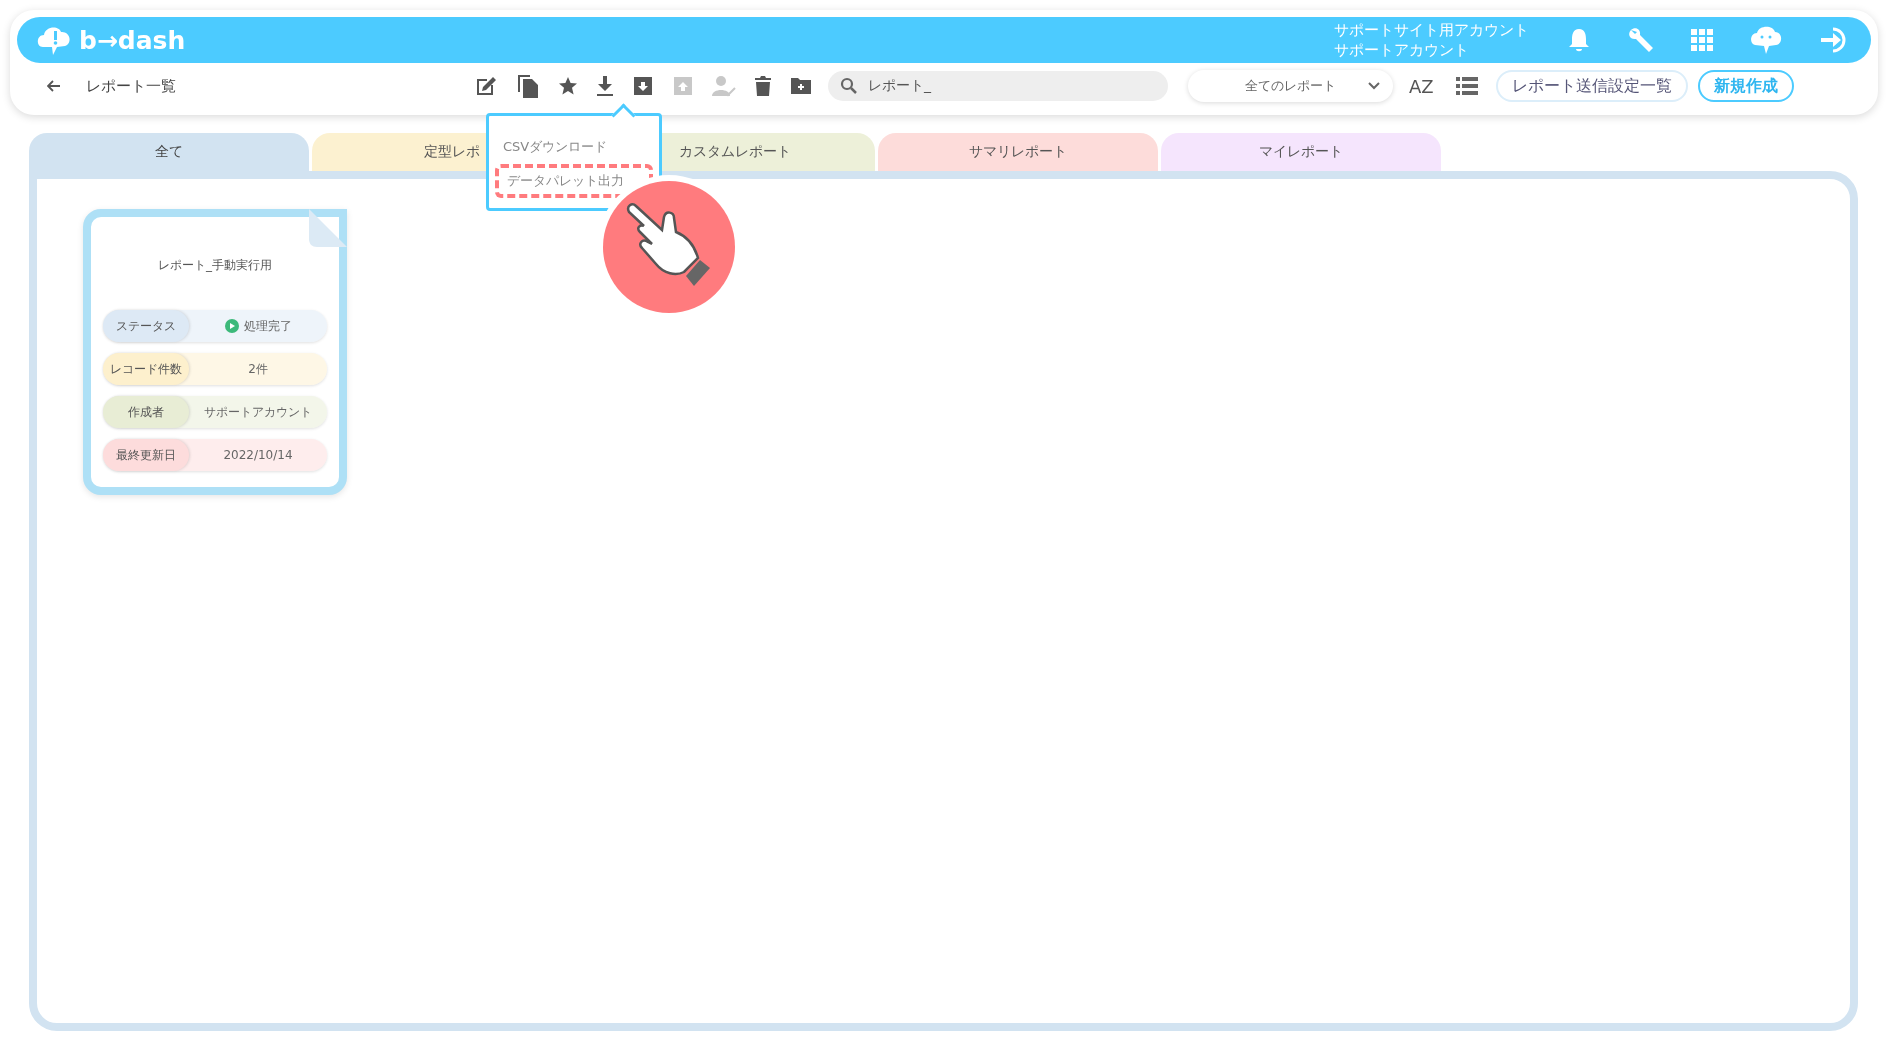 This screenshot has height=1063, width=1890. Describe the element at coordinates (1018, 152) in the screenshot. I see `report-tab: サマリレポート` at that location.